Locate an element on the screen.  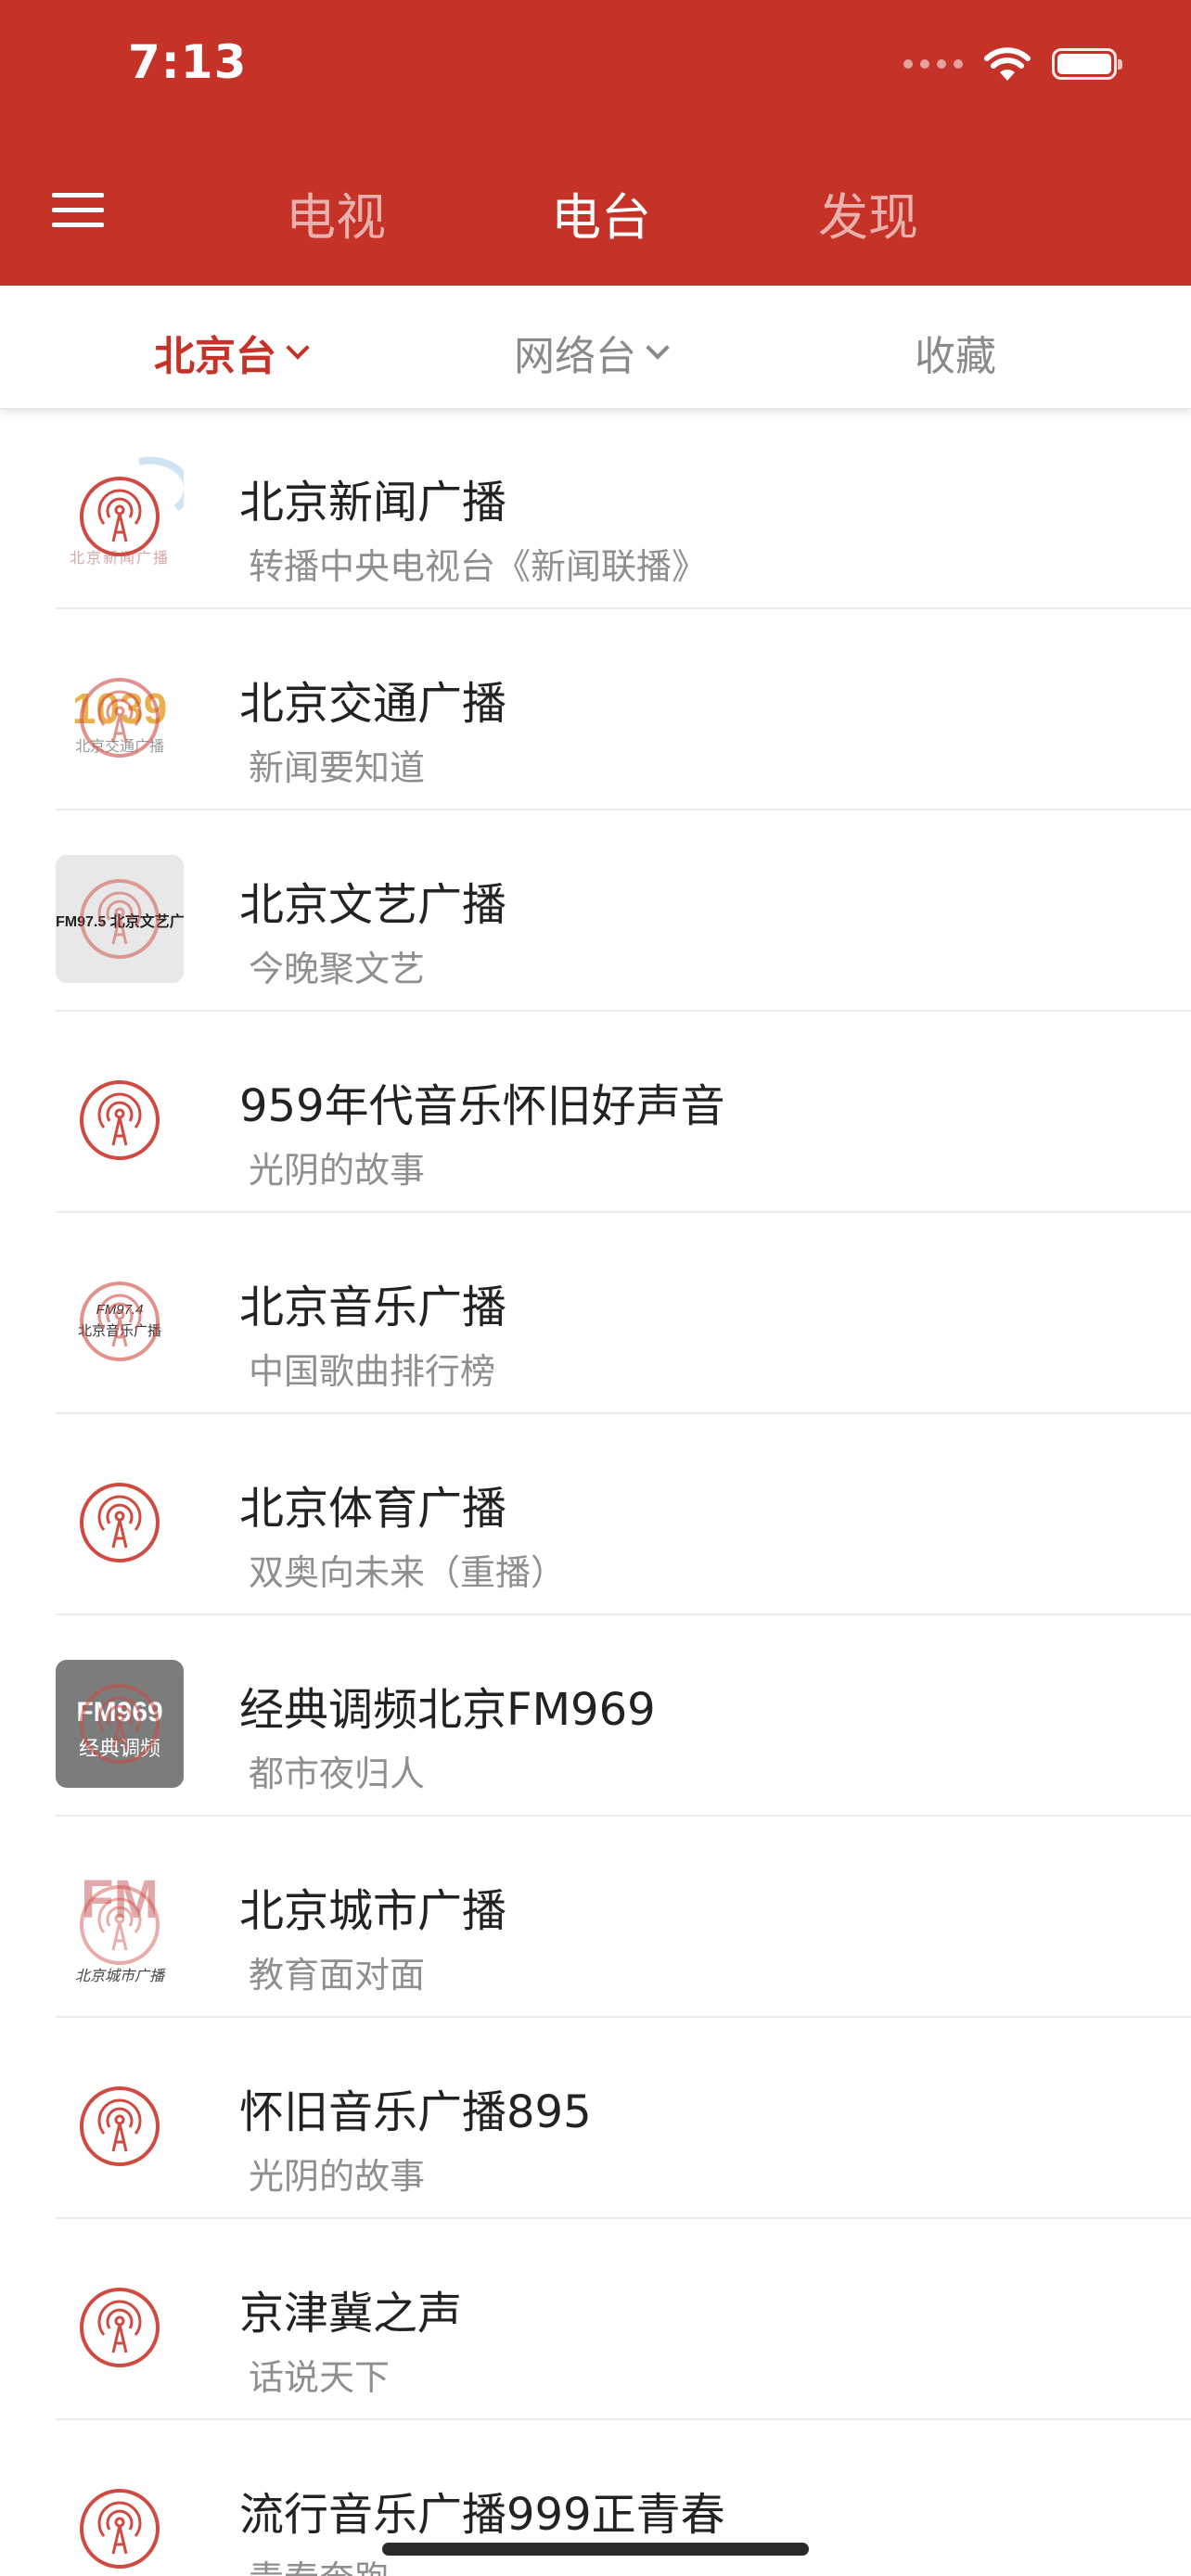
station-program: 今晚聚文艺 is located at coordinates (337, 969).